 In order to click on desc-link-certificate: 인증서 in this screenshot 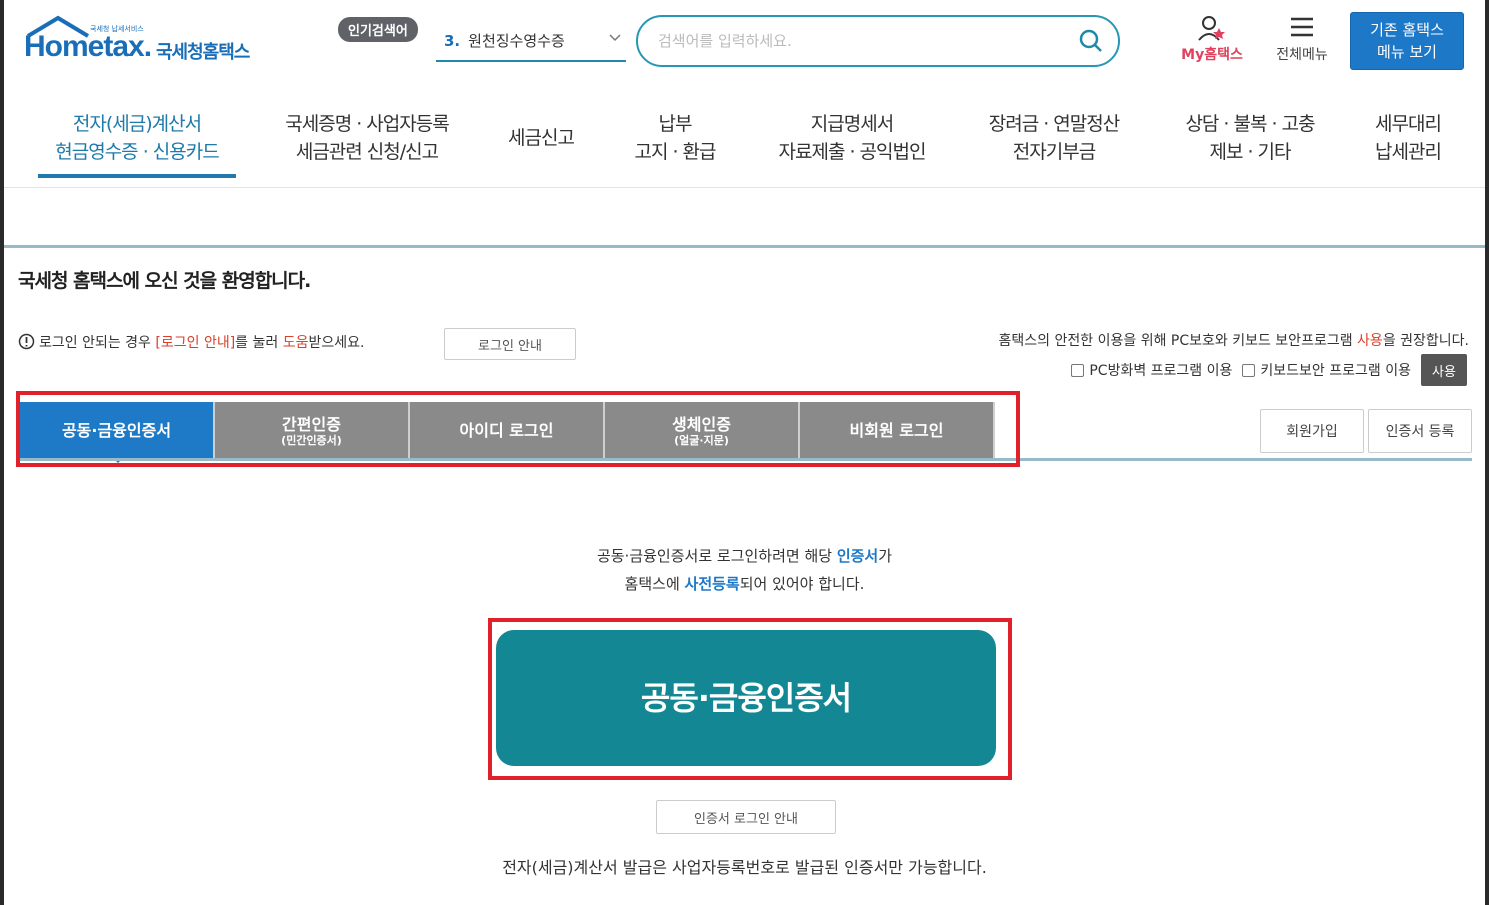, I will do `click(857, 556)`.